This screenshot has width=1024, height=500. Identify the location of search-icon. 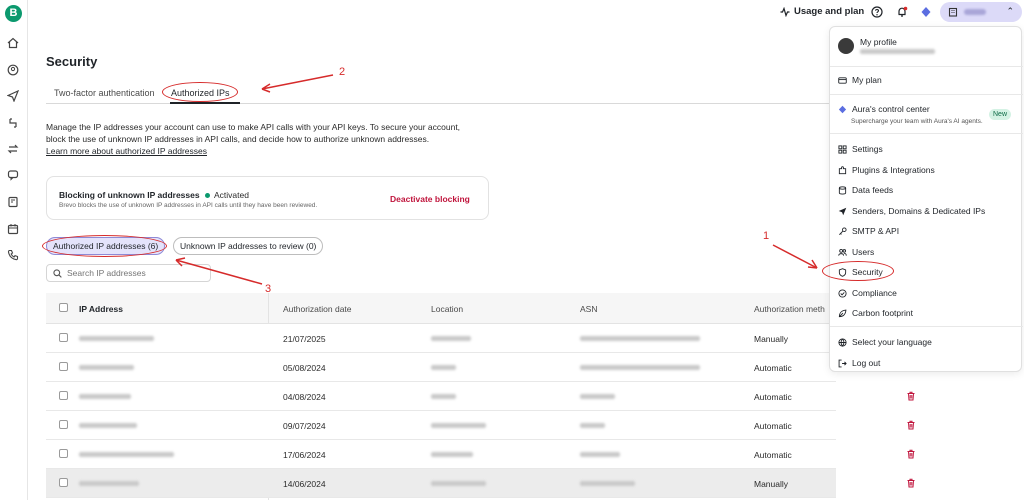
(57, 273).